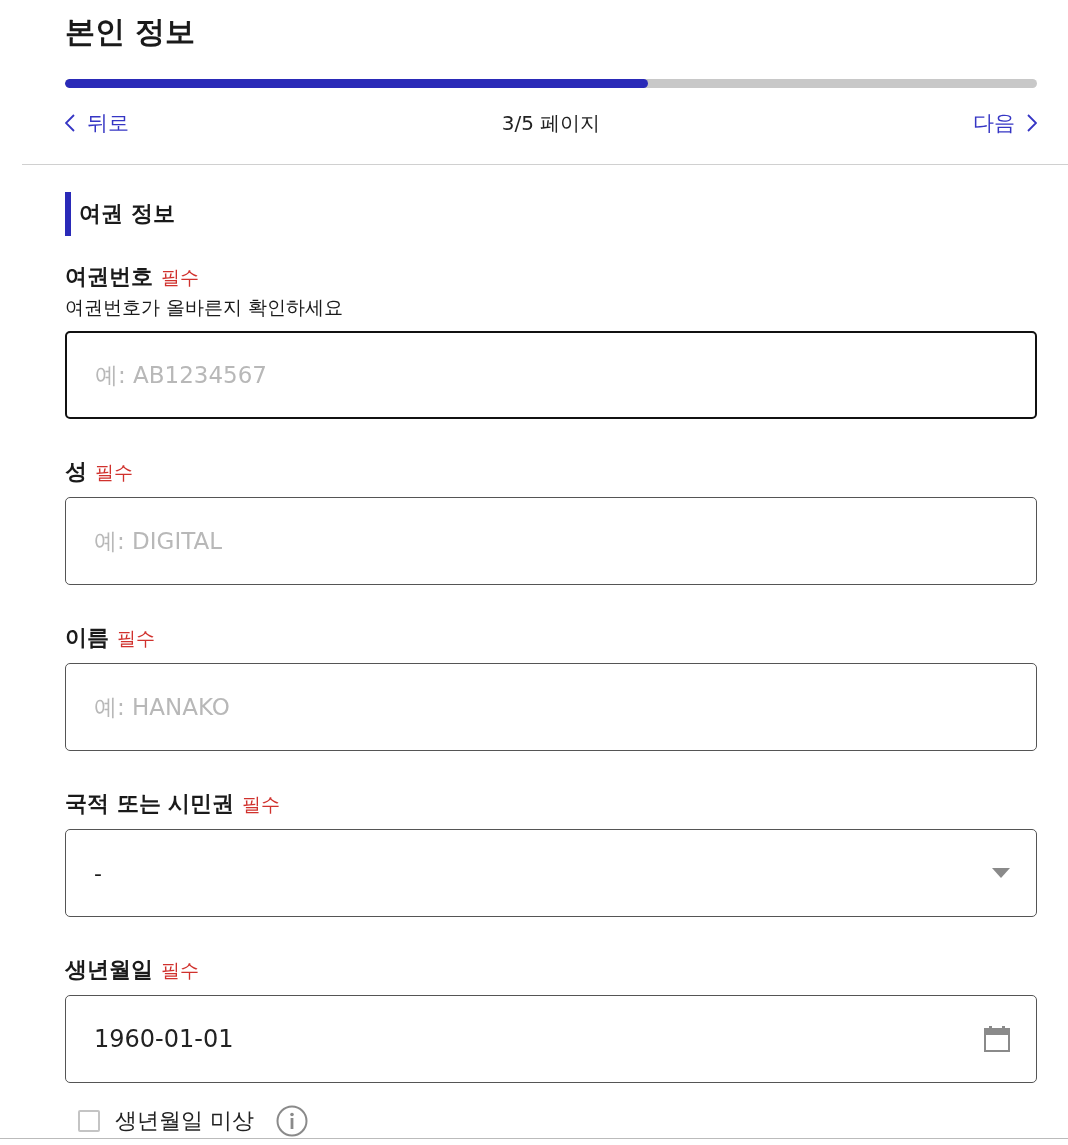  I want to click on page-title: 본인 정보, so click(130, 32).